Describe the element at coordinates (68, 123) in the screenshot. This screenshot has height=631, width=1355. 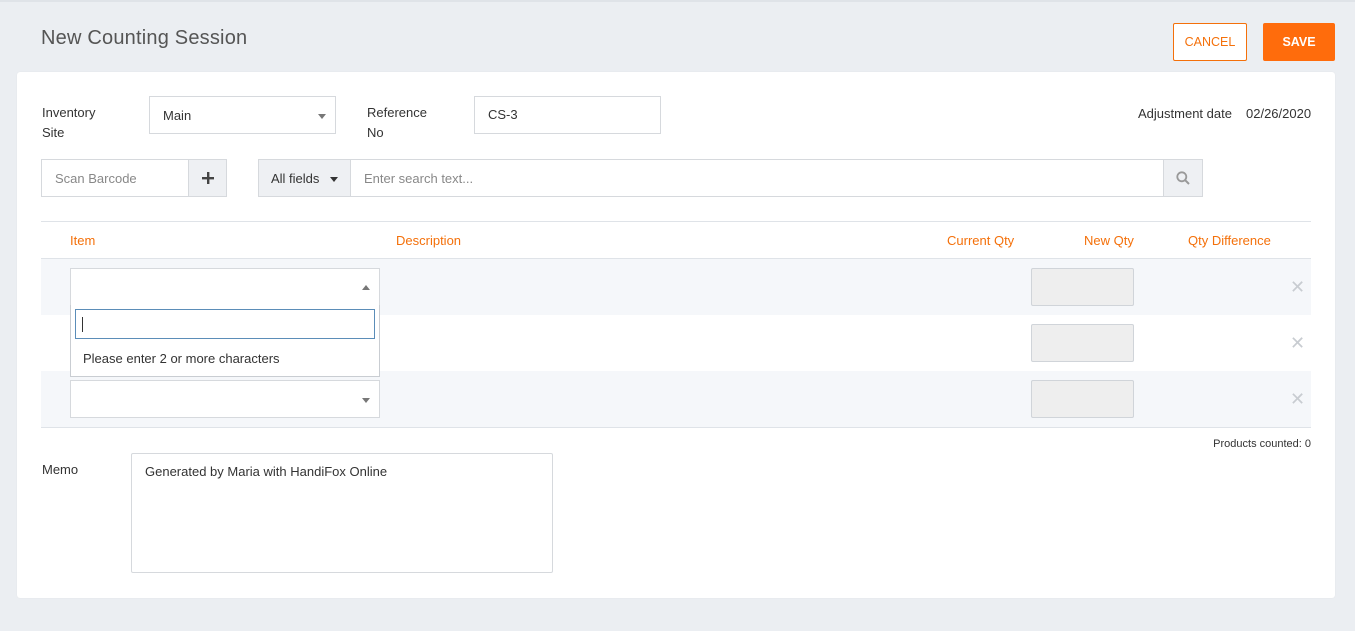
I see `inventory-site-label: Inventory Site` at that location.